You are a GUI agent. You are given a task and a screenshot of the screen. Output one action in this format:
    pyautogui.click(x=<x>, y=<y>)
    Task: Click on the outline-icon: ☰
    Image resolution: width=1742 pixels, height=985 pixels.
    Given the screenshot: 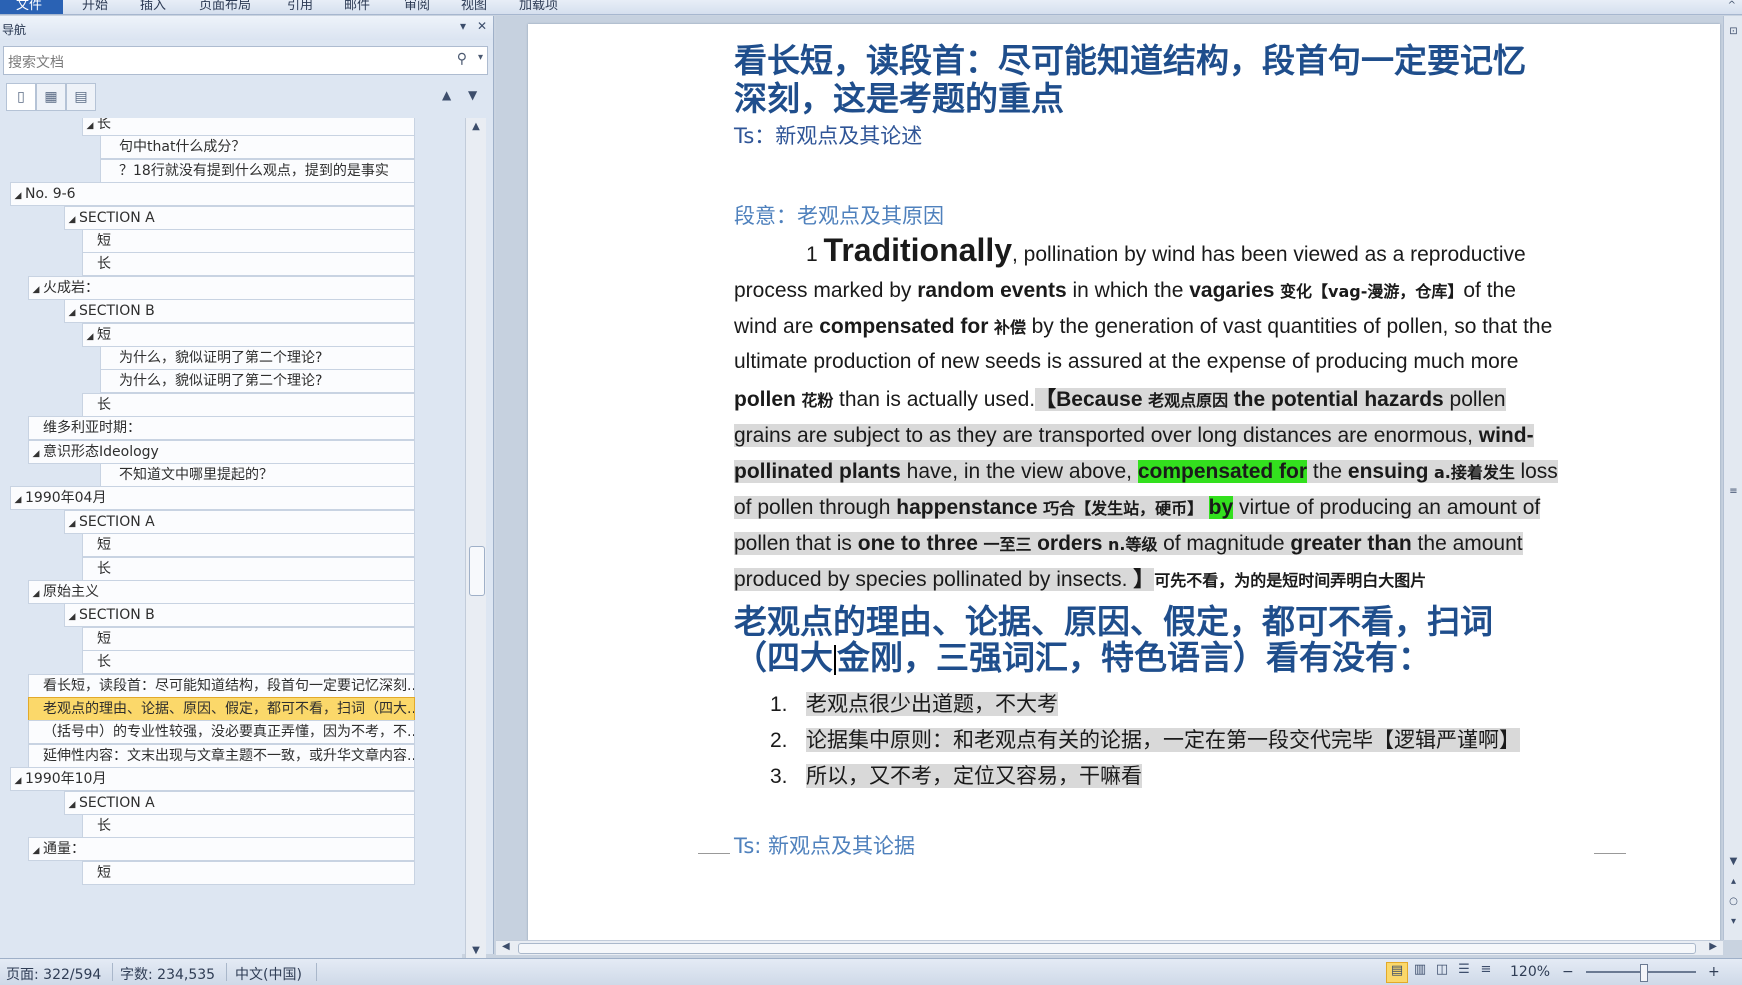 What is the action you would take?
    pyautogui.click(x=1464, y=971)
    